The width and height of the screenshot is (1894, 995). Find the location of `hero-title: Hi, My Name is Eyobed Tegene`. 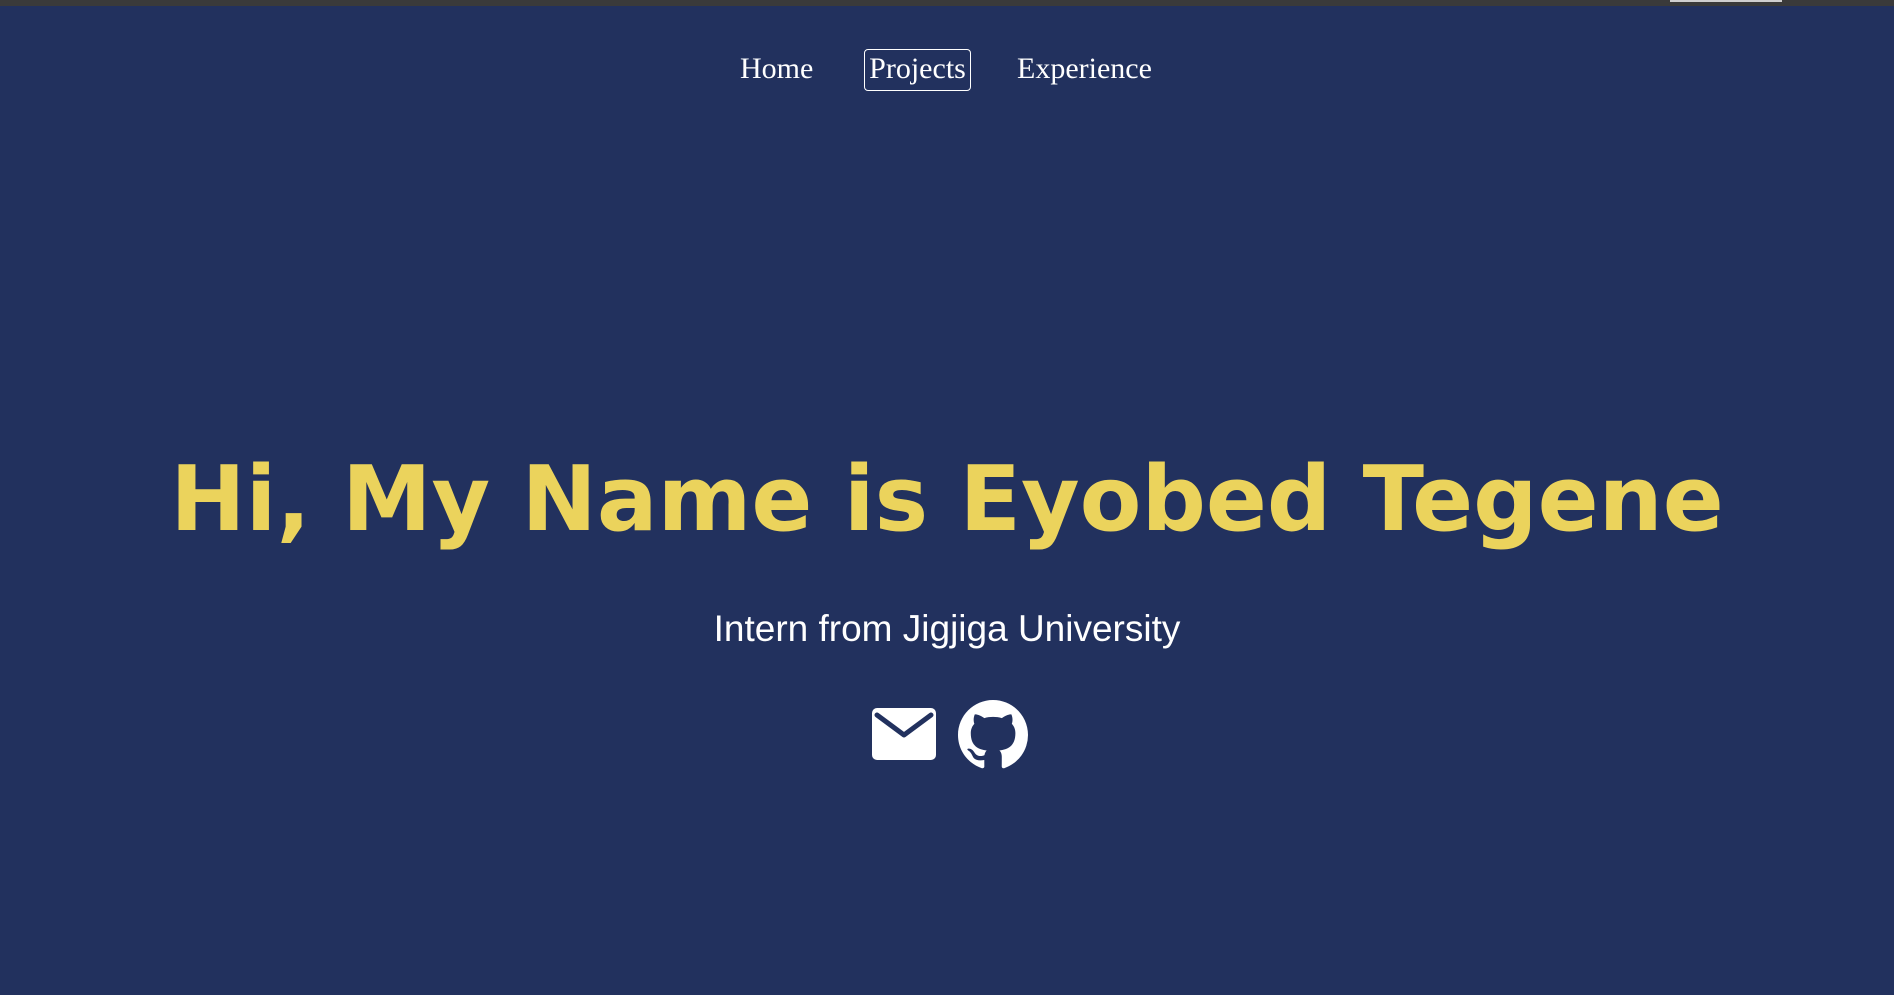

hero-title: Hi, My Name is Eyobed Tegene is located at coordinates (947, 499).